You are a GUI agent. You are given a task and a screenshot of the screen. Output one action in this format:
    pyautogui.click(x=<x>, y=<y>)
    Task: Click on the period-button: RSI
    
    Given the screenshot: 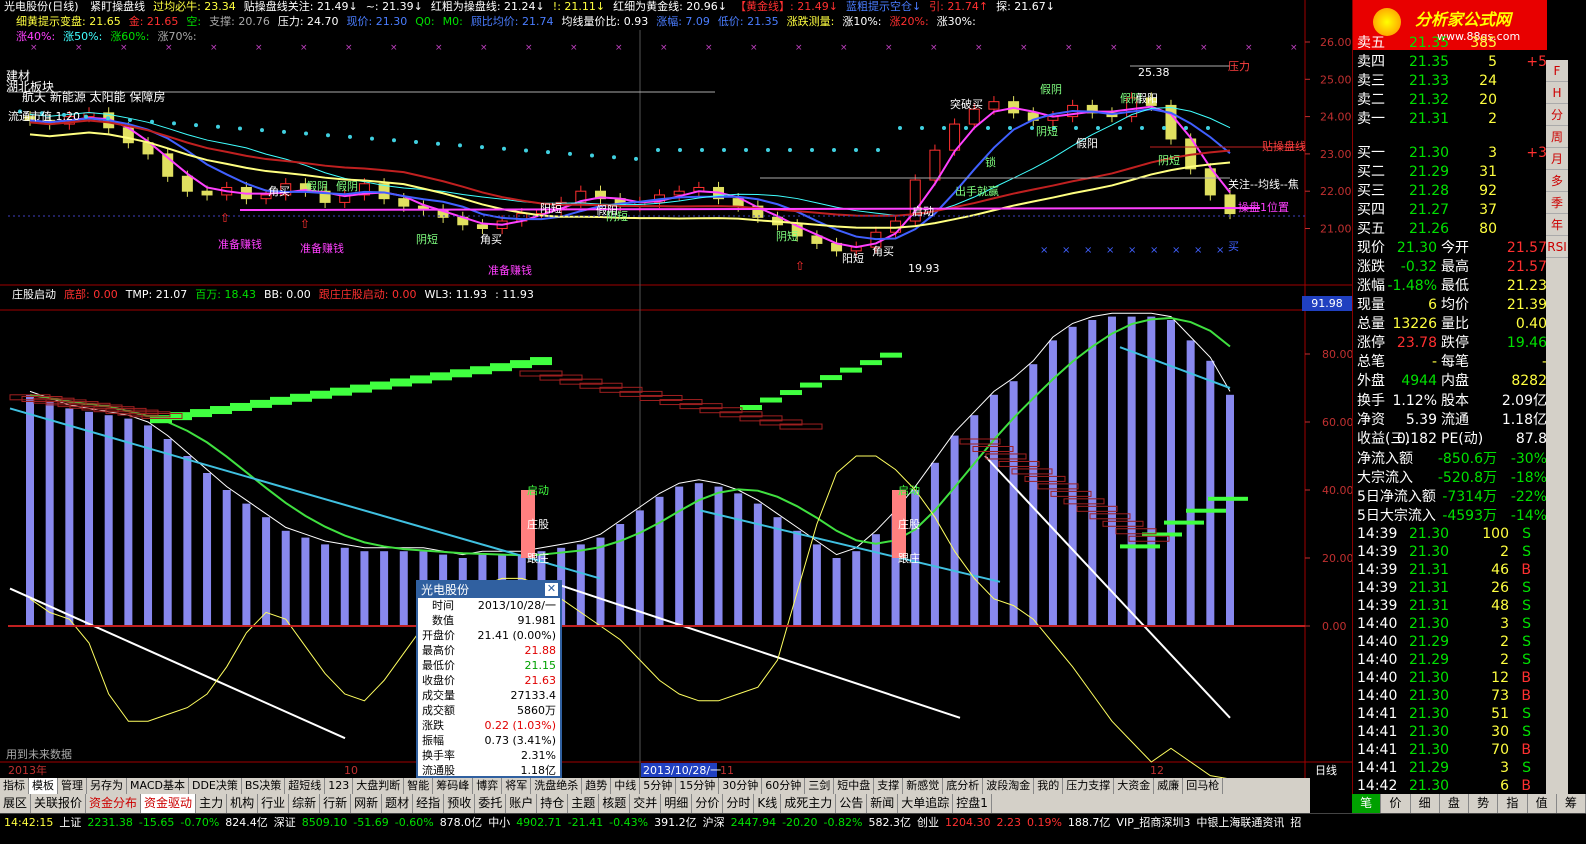 What is the action you would take?
    pyautogui.click(x=1557, y=247)
    